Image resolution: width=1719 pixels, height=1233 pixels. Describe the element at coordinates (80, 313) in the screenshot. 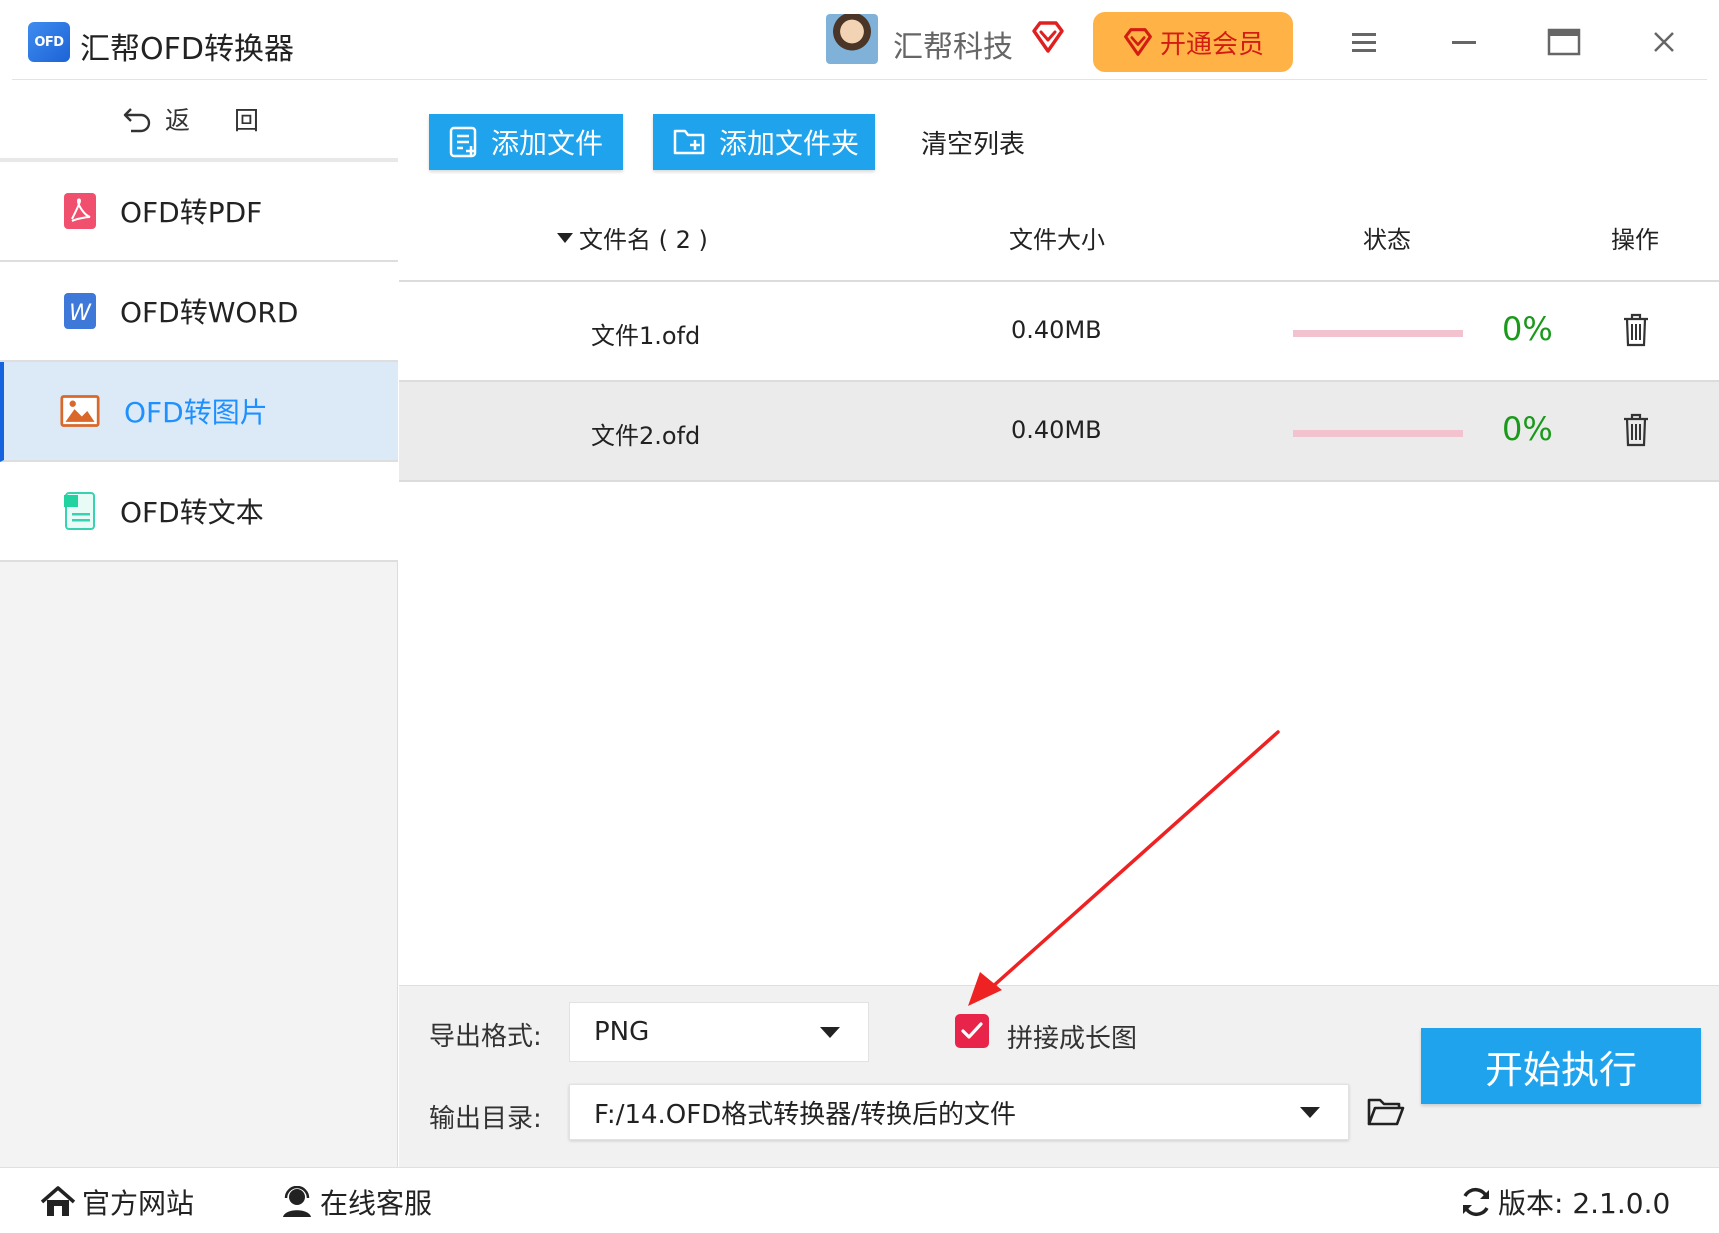

I see `svg-text: W` at that location.